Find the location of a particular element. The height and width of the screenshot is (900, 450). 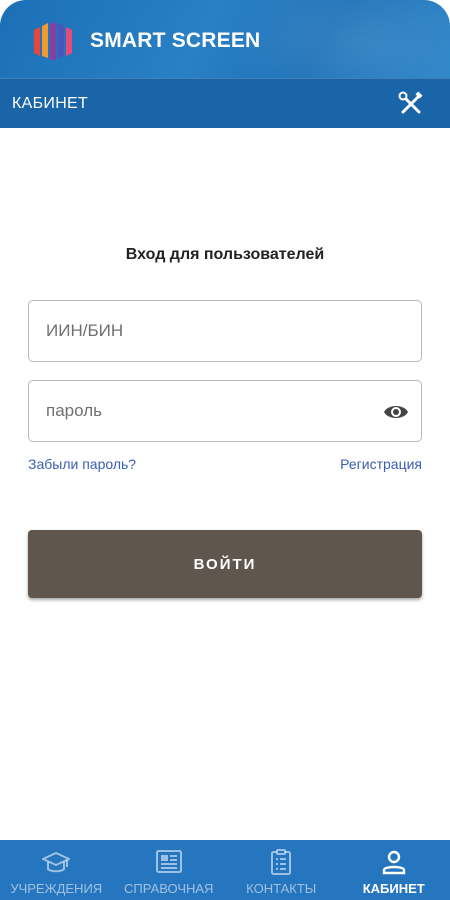

login-heading: Вход для пользователей is located at coordinates (225, 254).